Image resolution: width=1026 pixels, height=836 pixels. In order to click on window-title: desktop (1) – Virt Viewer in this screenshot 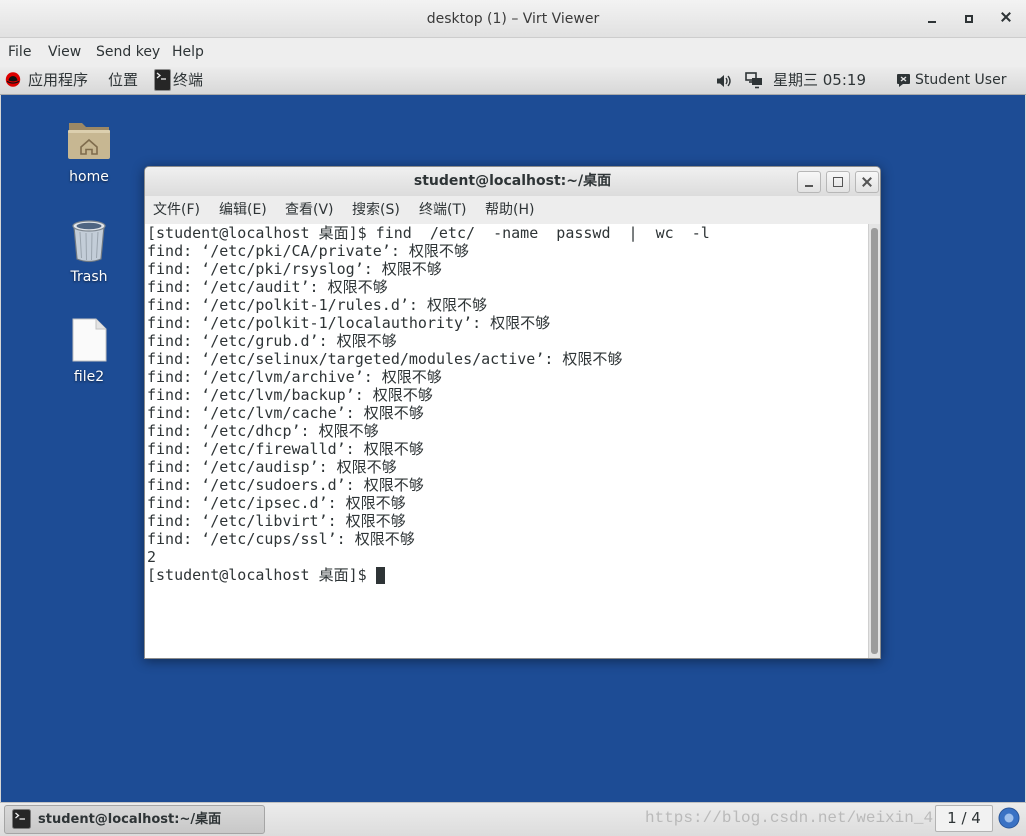, I will do `click(513, 19)`.